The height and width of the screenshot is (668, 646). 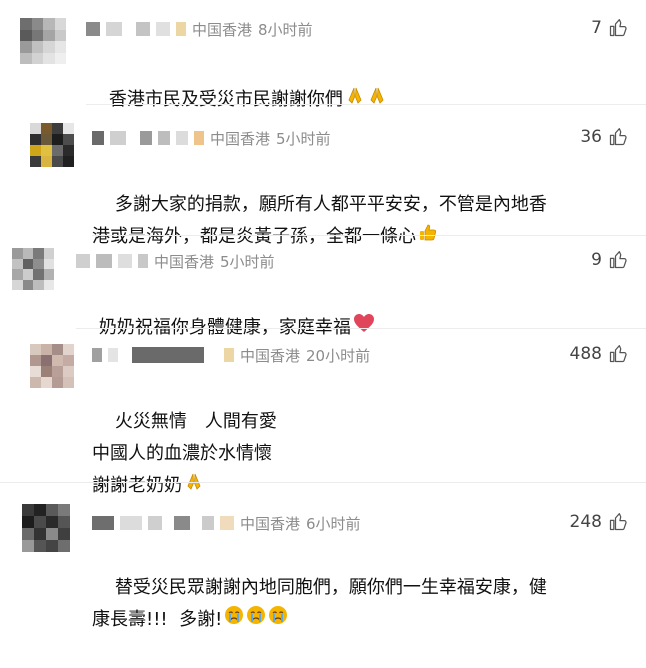 What do you see at coordinates (585, 354) in the screenshot?
I see `like-count: 488` at bounding box center [585, 354].